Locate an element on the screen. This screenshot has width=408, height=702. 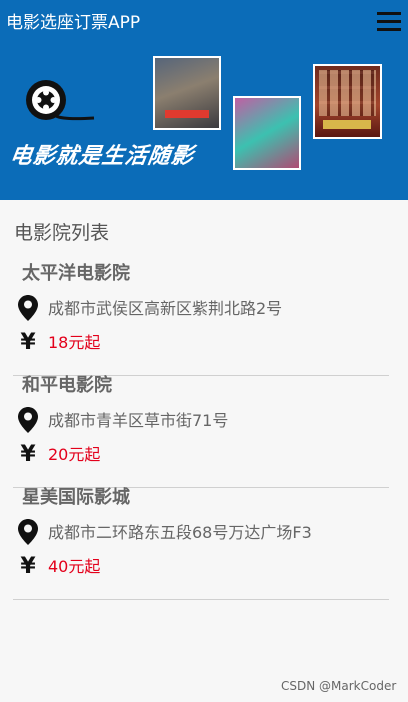
menu-icon is located at coordinates (389, 22).